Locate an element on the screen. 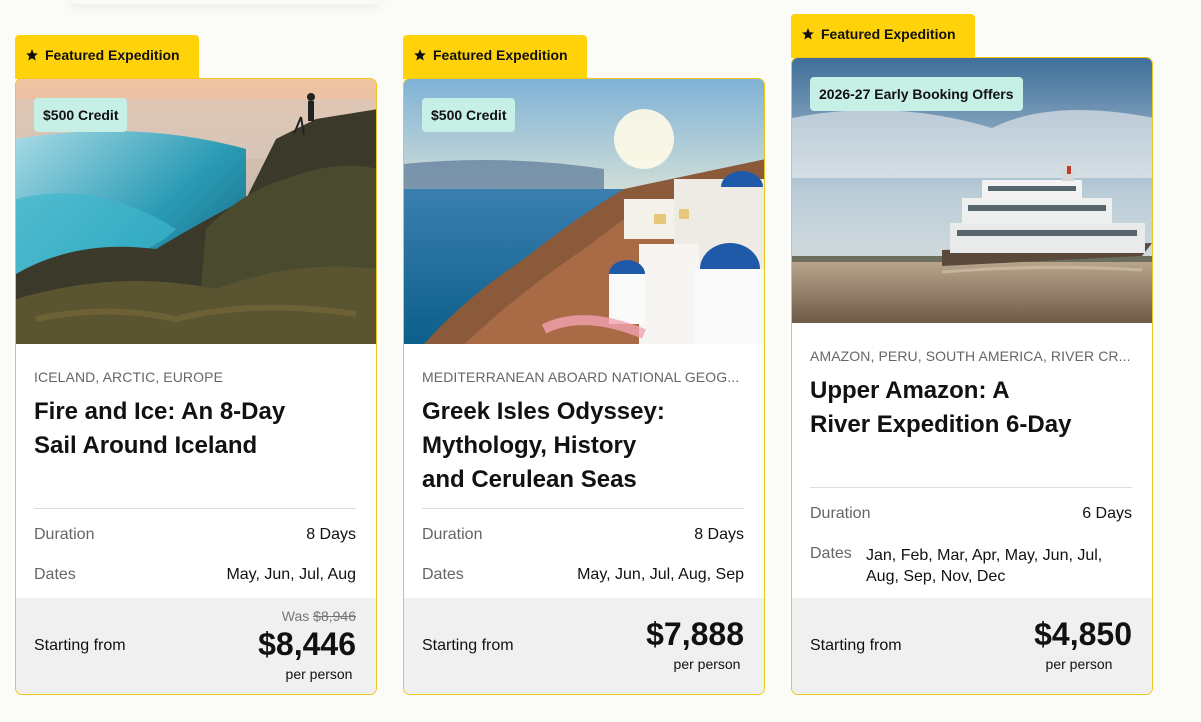 The width and height of the screenshot is (1201, 722). expedition-photo: 2026-27 Early Booking Offers is located at coordinates (972, 190).